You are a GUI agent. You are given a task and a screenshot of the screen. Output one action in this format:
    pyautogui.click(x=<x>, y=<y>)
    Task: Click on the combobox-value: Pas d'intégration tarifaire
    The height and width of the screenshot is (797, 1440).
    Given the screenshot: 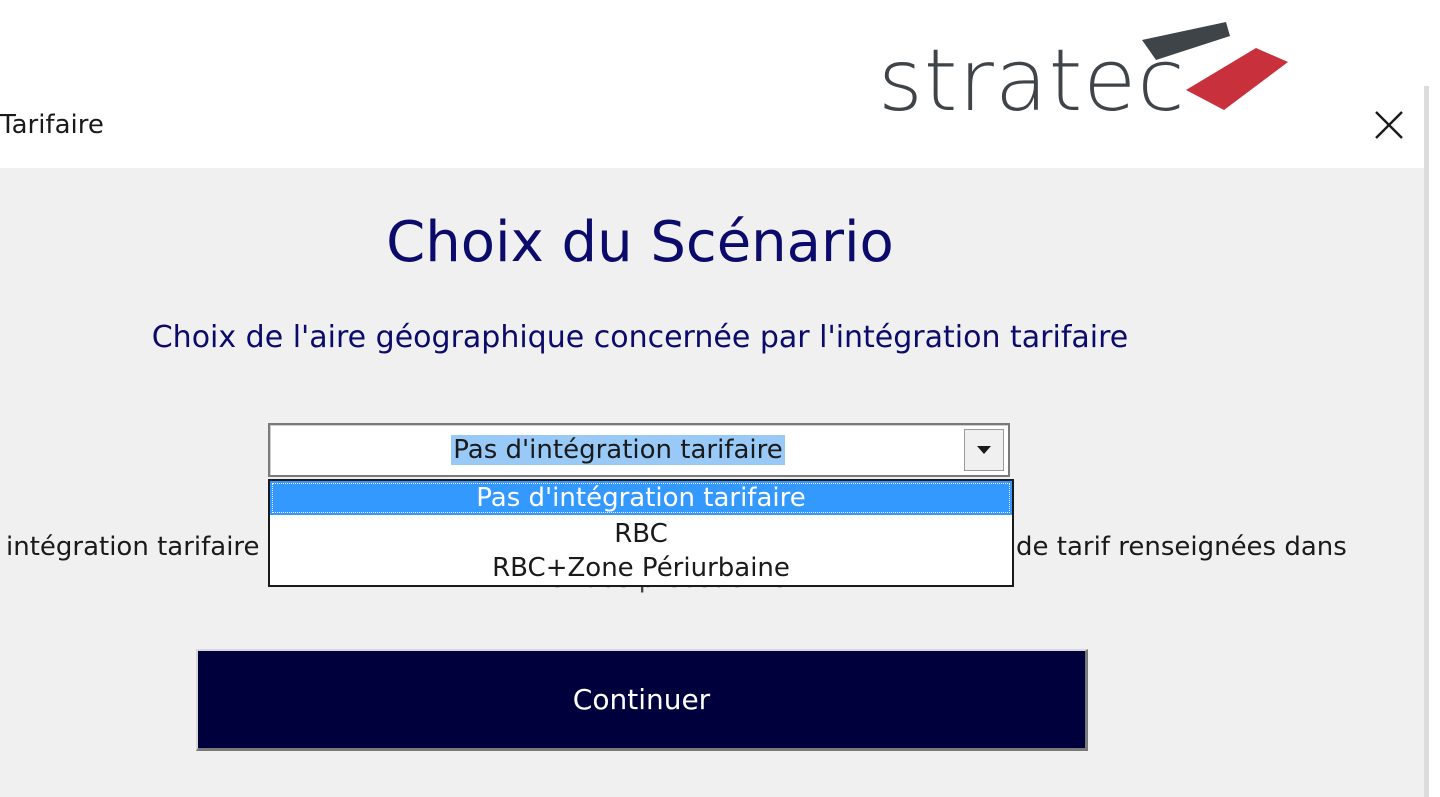 What is the action you would take?
    pyautogui.click(x=618, y=450)
    